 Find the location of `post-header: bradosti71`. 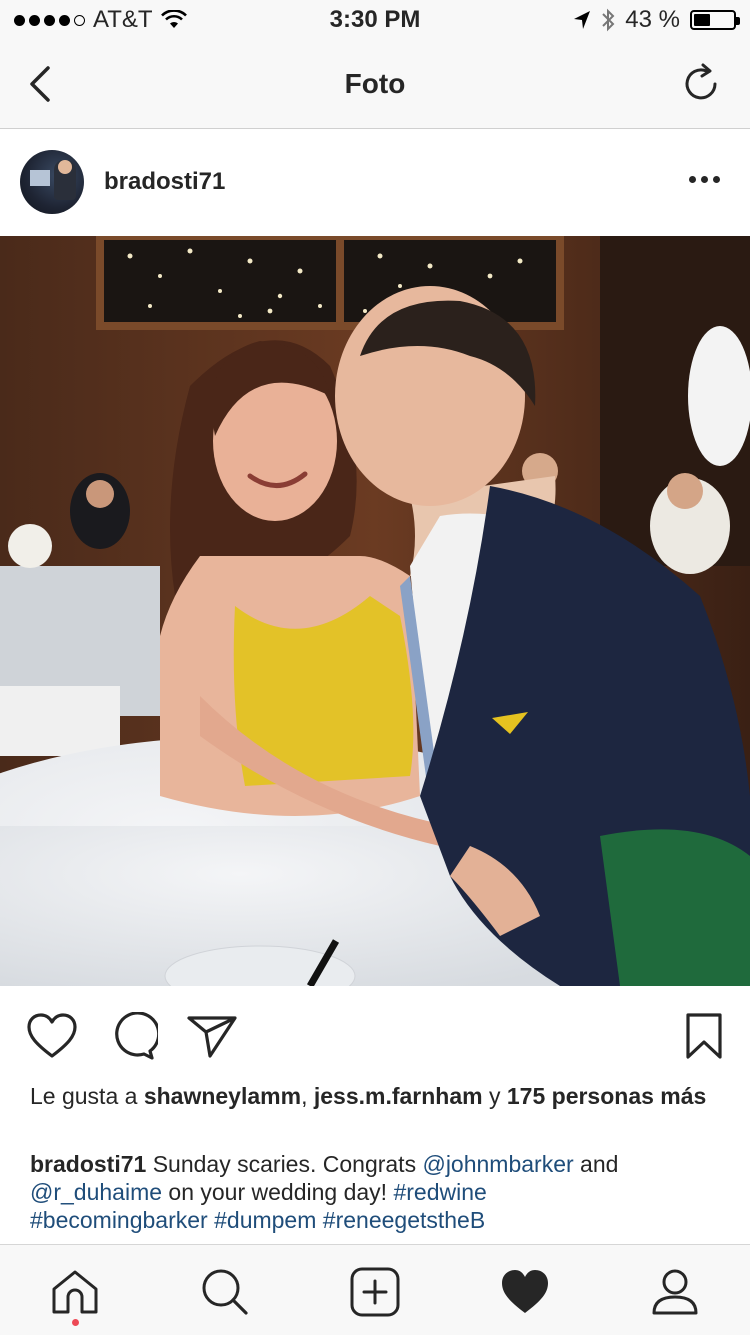

post-header: bradosti71 is located at coordinates (375, 183).